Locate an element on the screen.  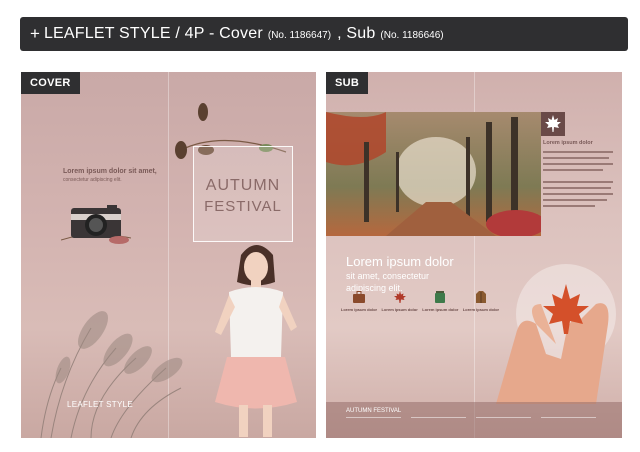
sub-number: (No. 1186646) is located at coordinates (412, 35).